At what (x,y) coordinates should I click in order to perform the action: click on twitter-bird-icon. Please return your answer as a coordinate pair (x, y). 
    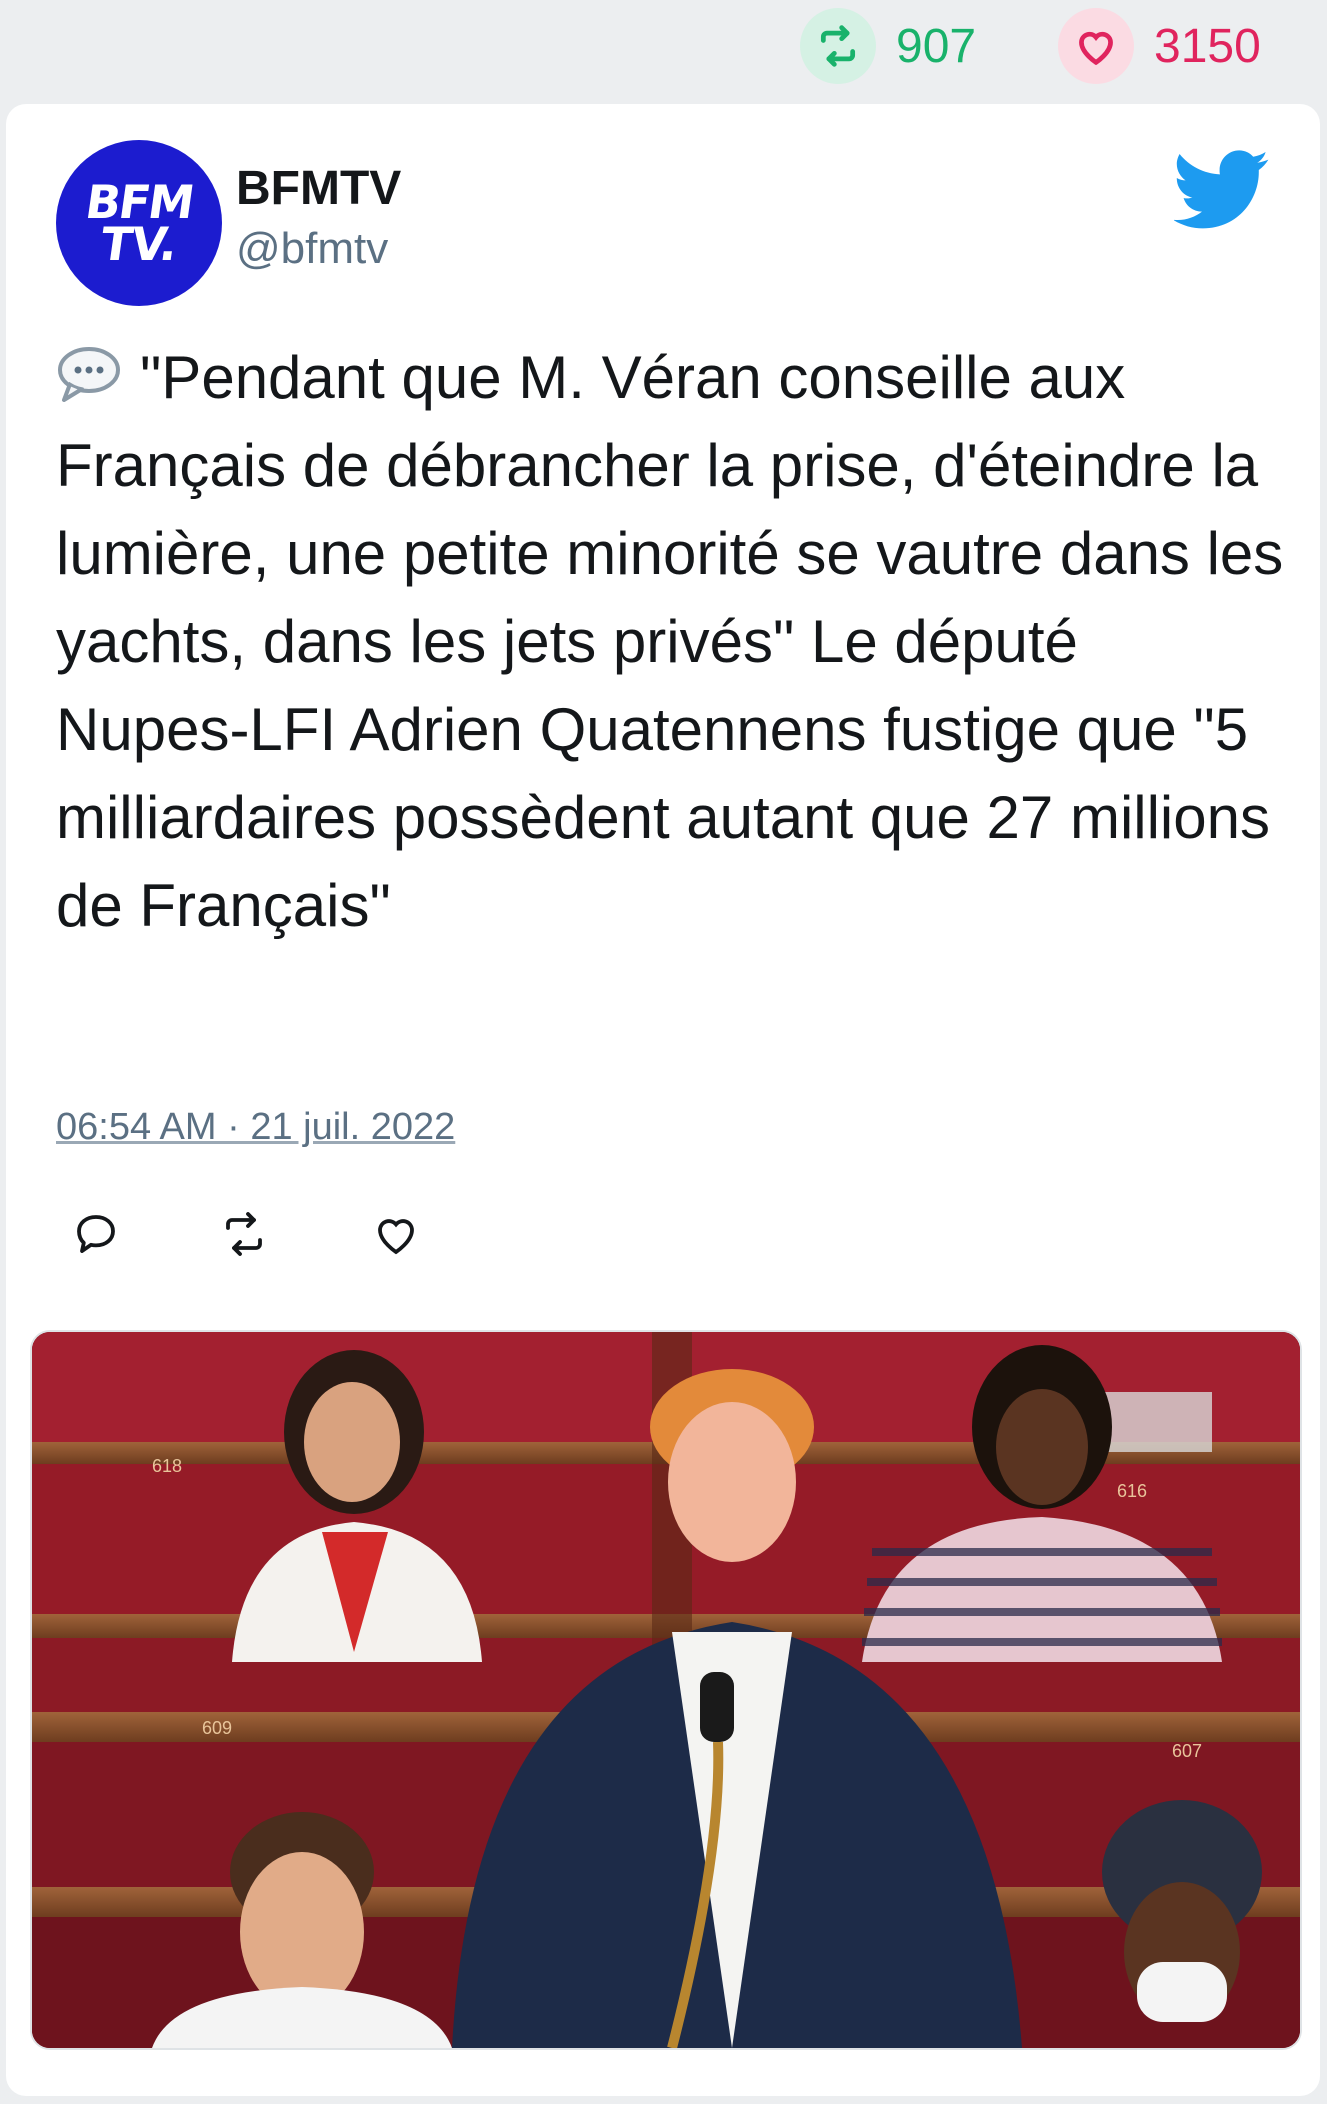
    Looking at the image, I should click on (1221, 189).